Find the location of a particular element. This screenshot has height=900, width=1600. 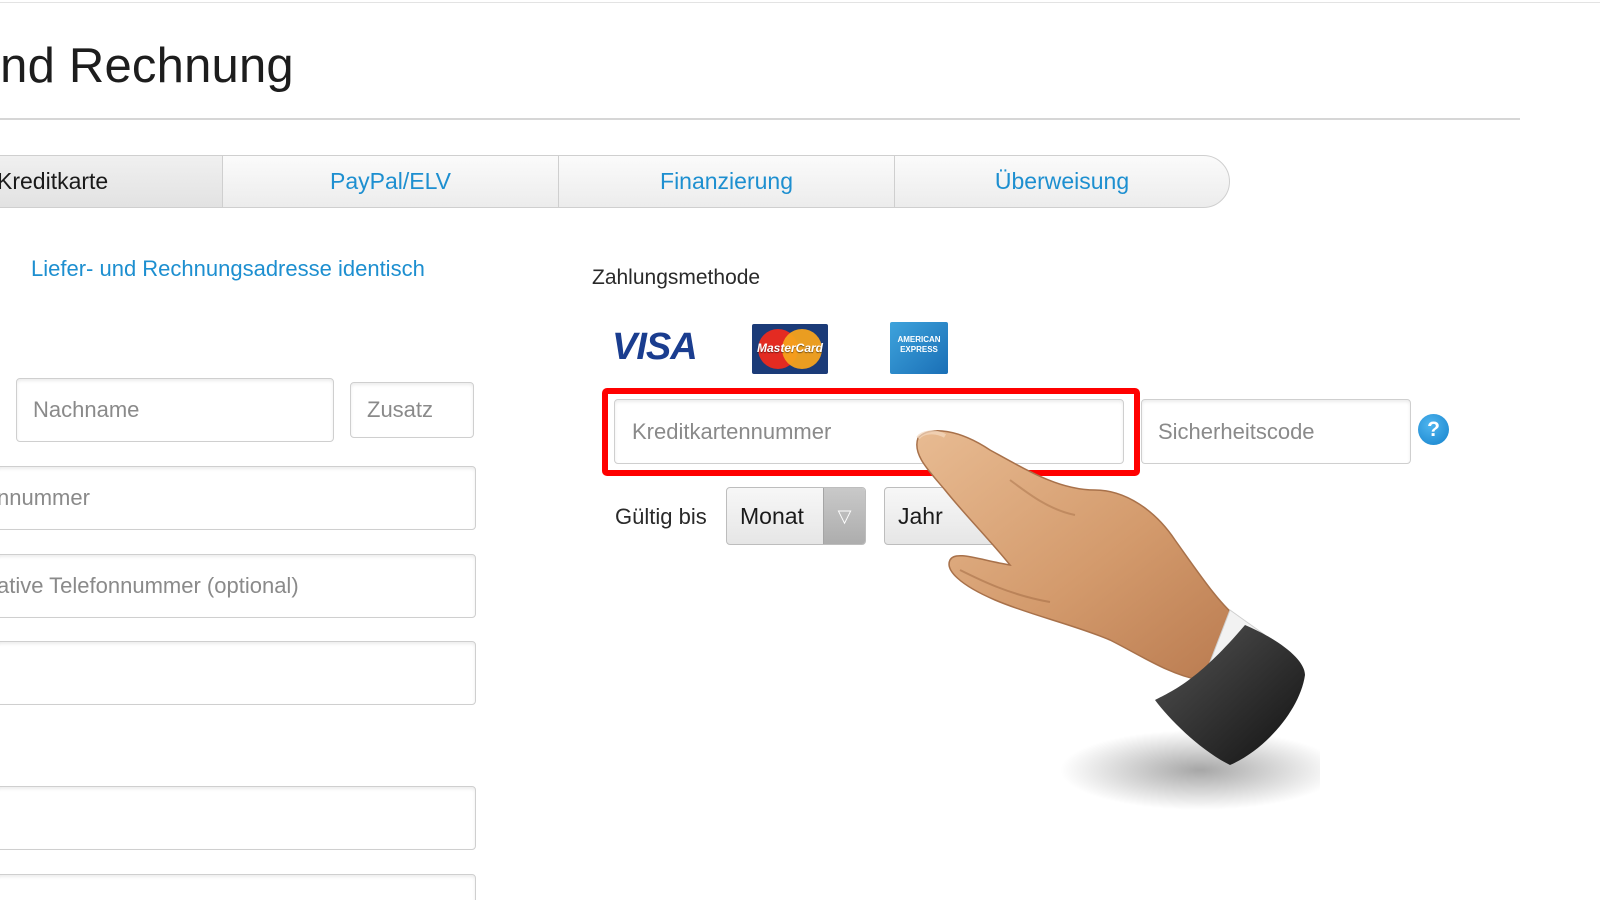

country-field is located at coordinates (238, 887).